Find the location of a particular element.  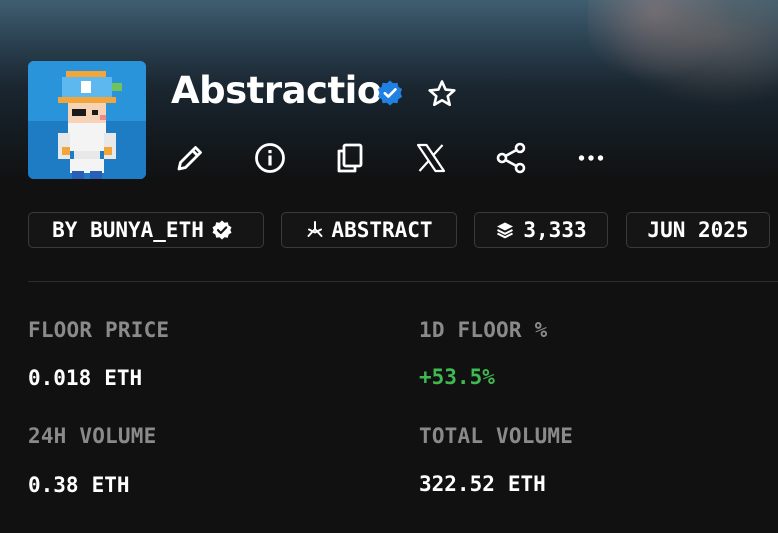

floor-price-value: 0.018 ETH is located at coordinates (85, 378).